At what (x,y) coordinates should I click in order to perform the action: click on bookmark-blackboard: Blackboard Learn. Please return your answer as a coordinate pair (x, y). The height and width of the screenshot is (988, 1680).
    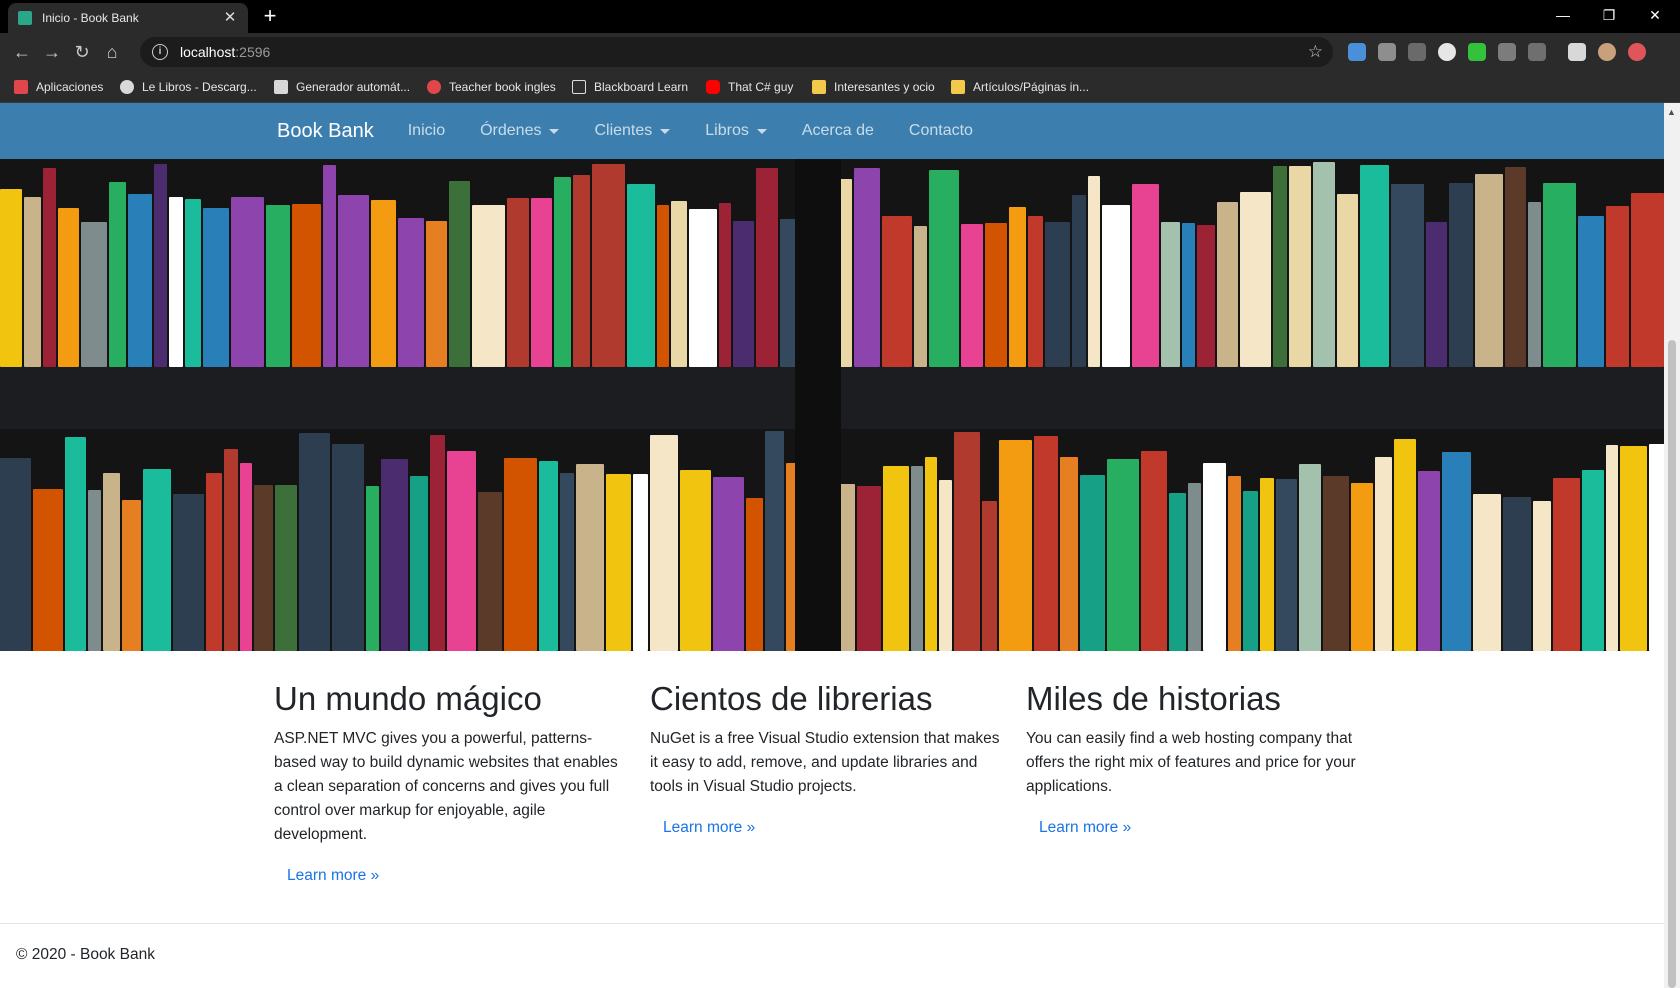
    Looking at the image, I should click on (630, 87).